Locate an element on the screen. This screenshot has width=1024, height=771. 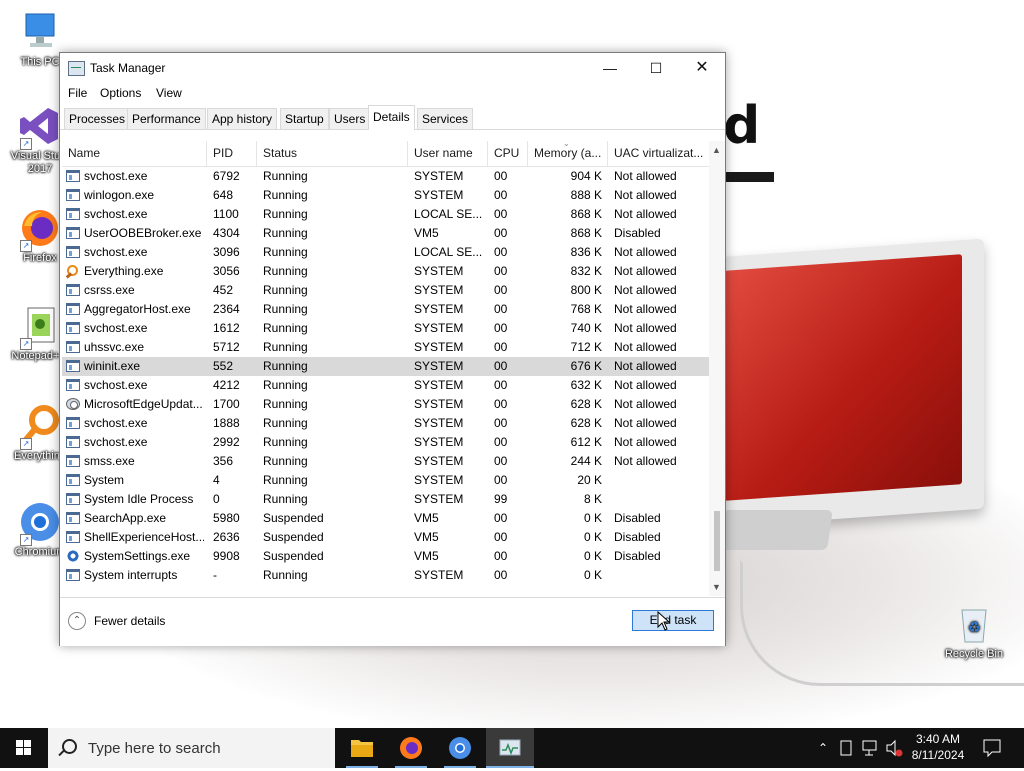
table-row: System 4 Running SYSTEM 00 20 K is located at coordinates (385, 480).